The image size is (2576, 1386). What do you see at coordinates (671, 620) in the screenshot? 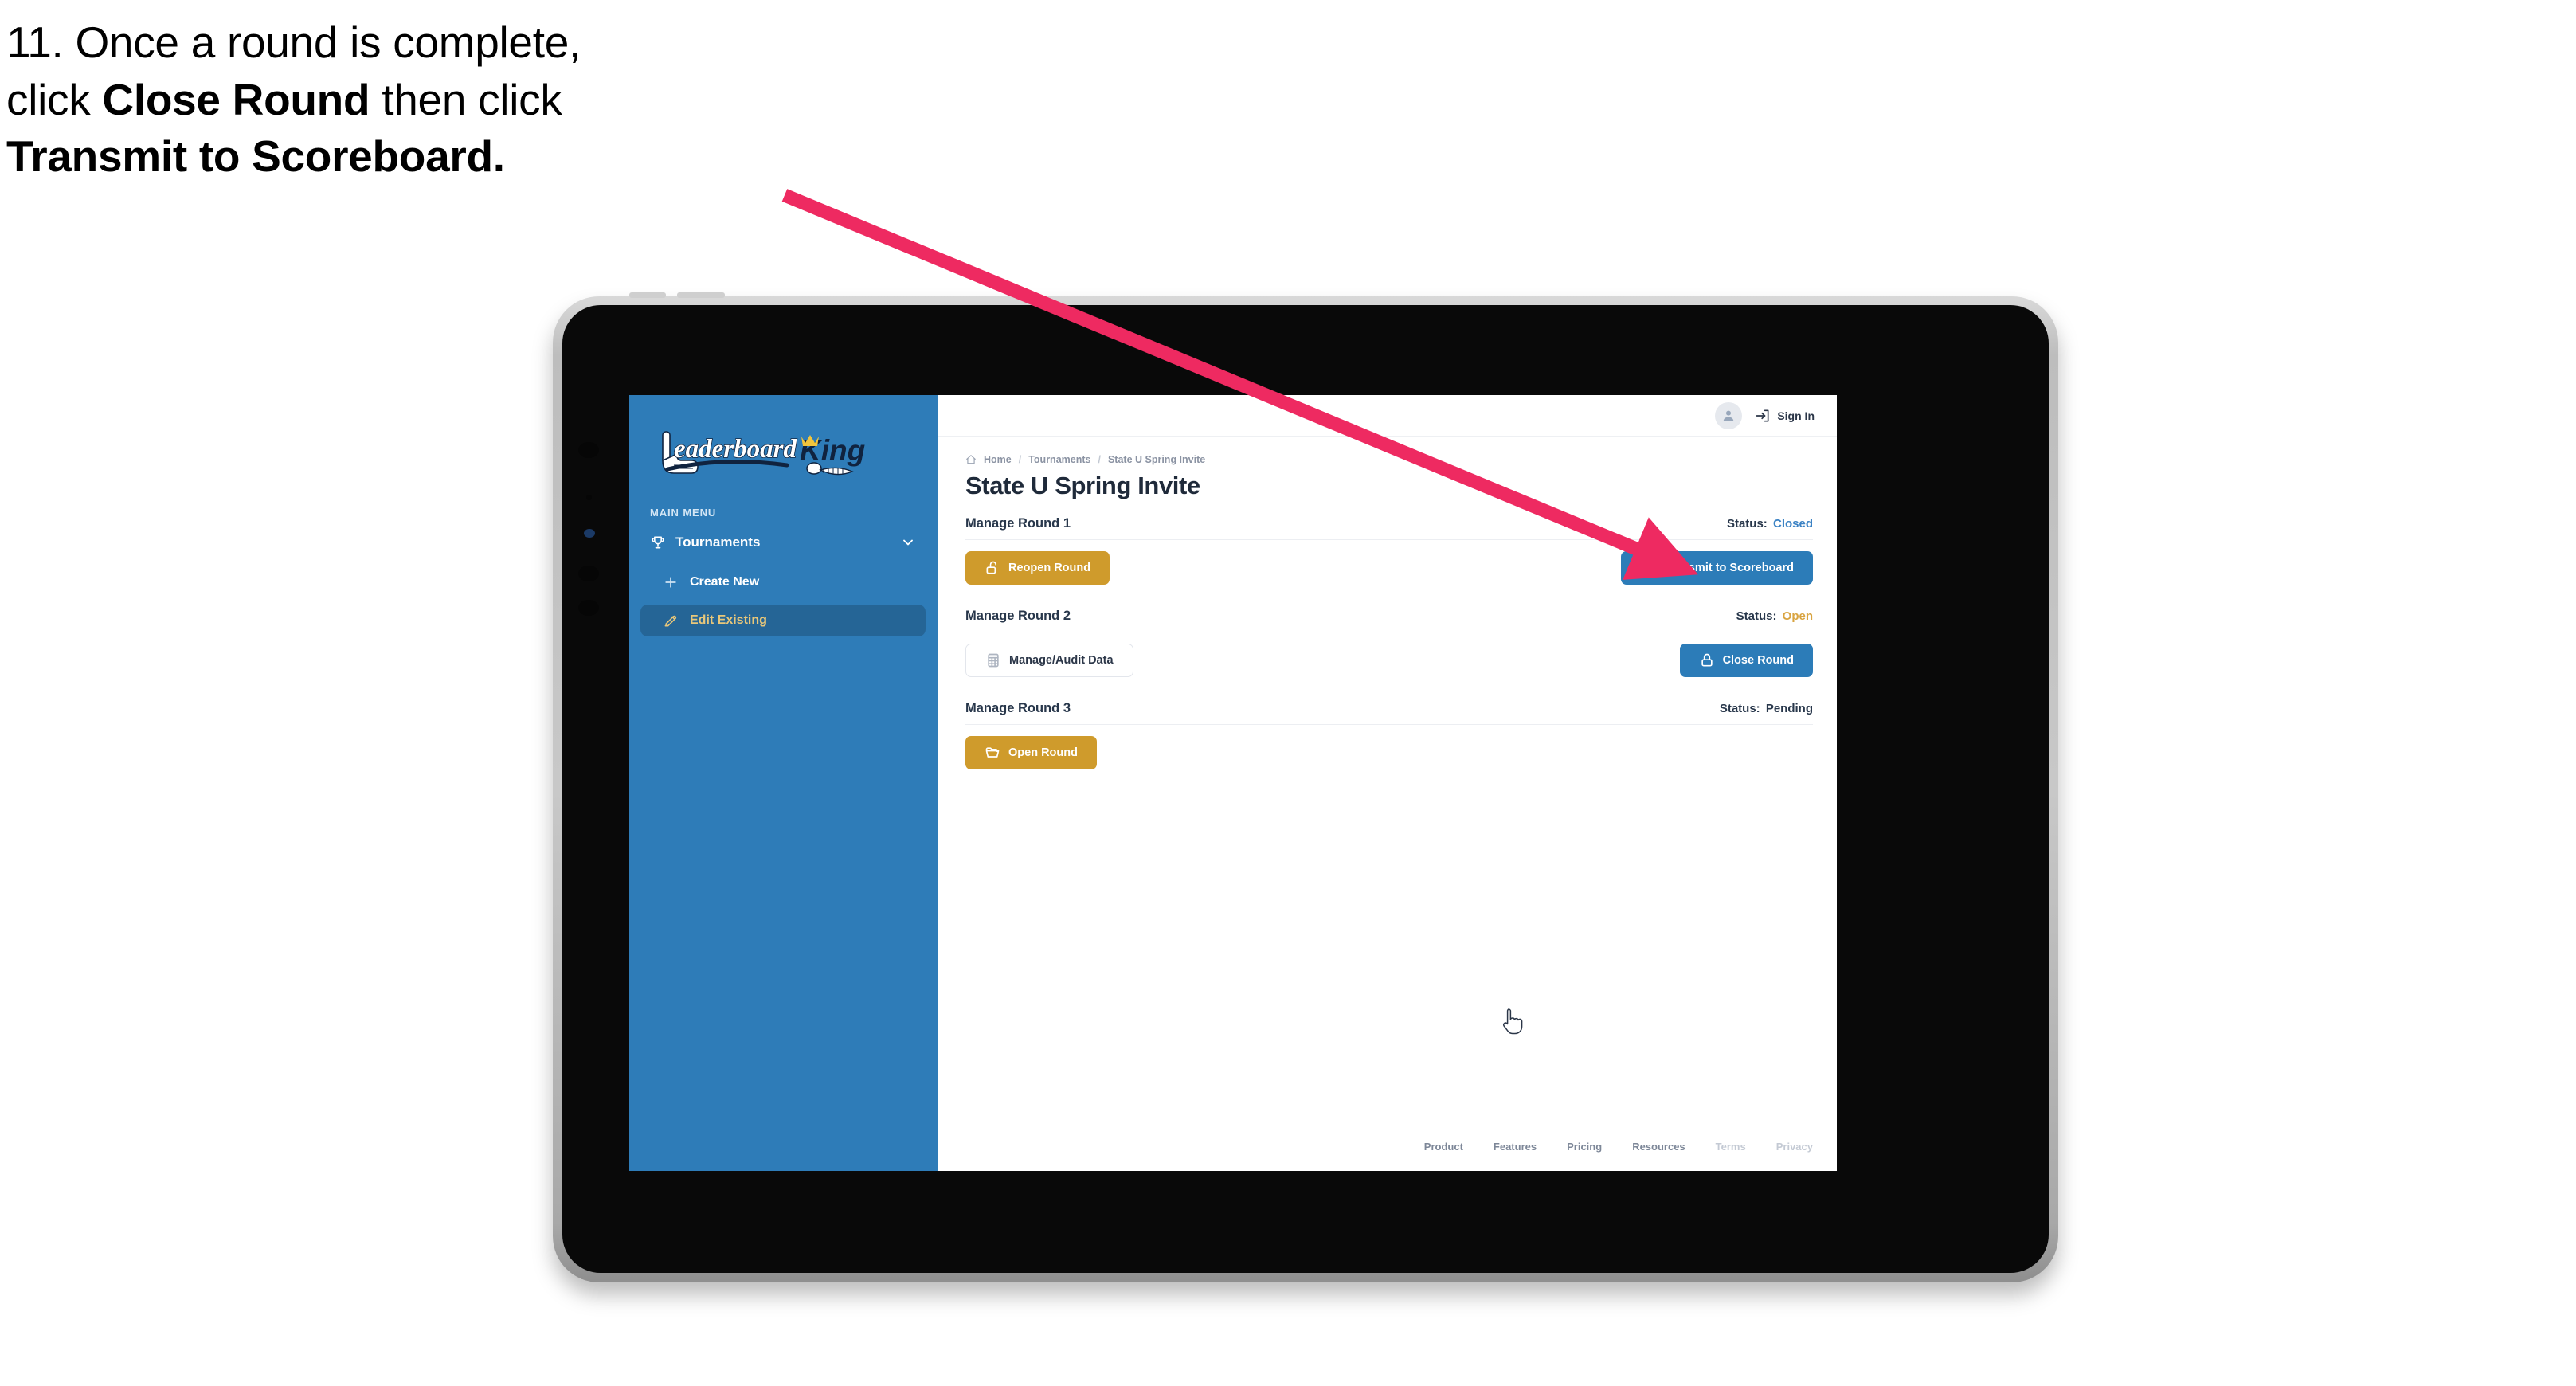
I see `edit-icon` at bounding box center [671, 620].